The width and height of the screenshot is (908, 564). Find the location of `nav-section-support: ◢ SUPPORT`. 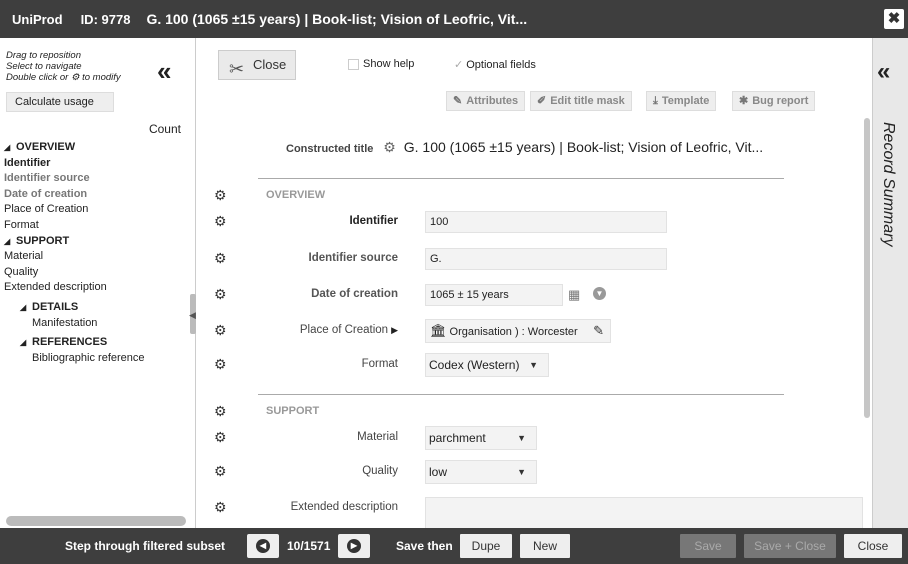

nav-section-support: ◢ SUPPORT is located at coordinates (96, 242).